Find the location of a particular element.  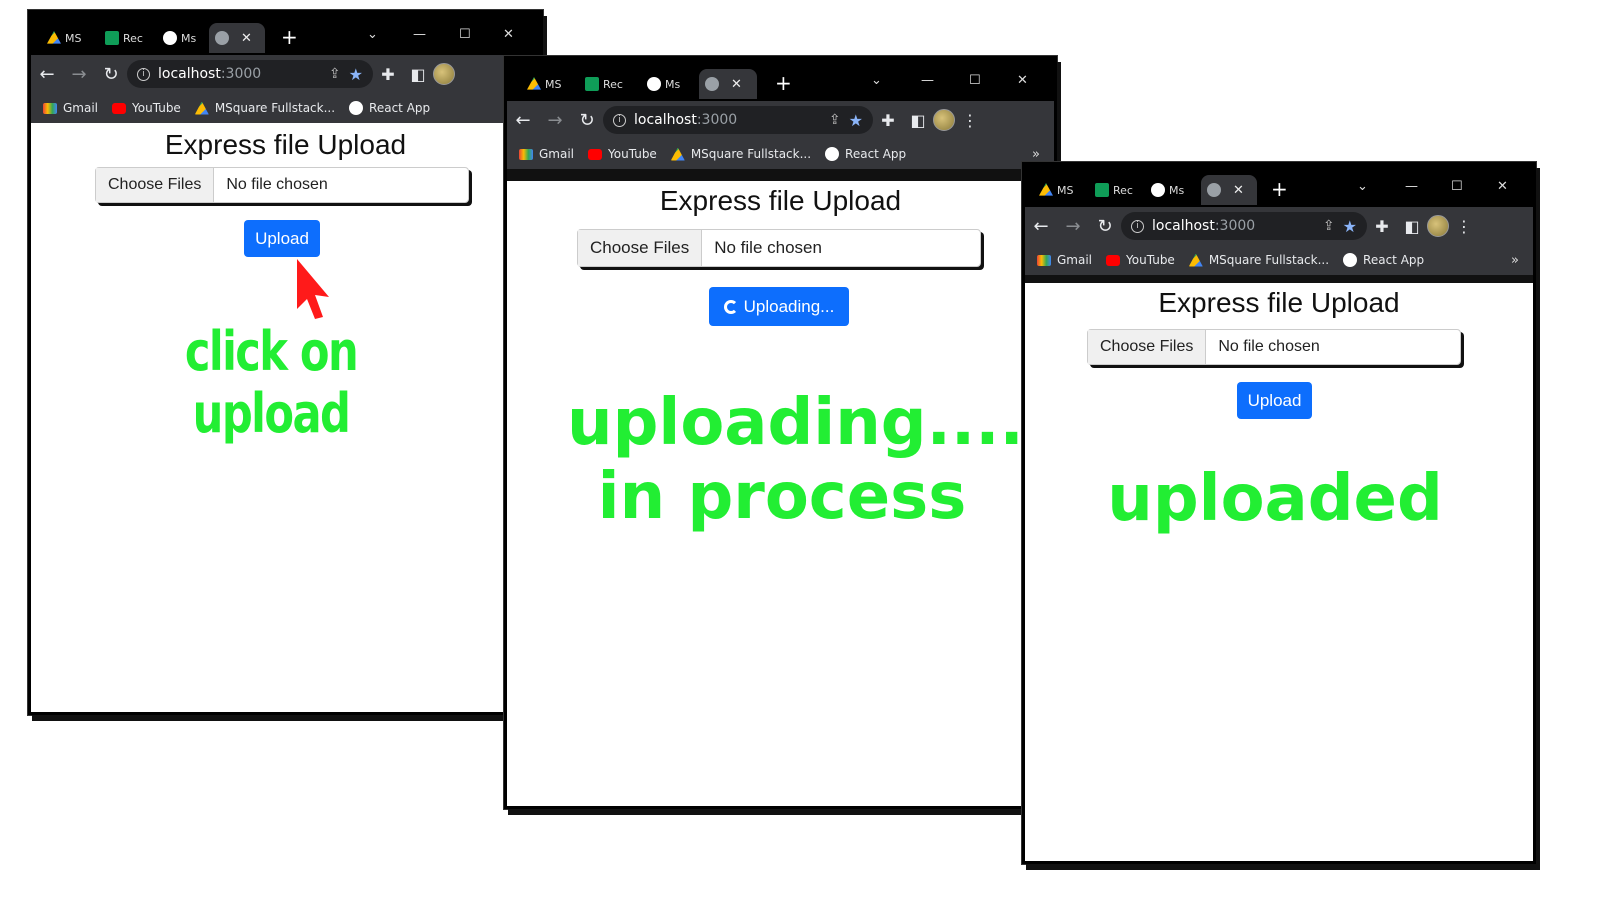

gmail-icon is located at coordinates (526, 154).